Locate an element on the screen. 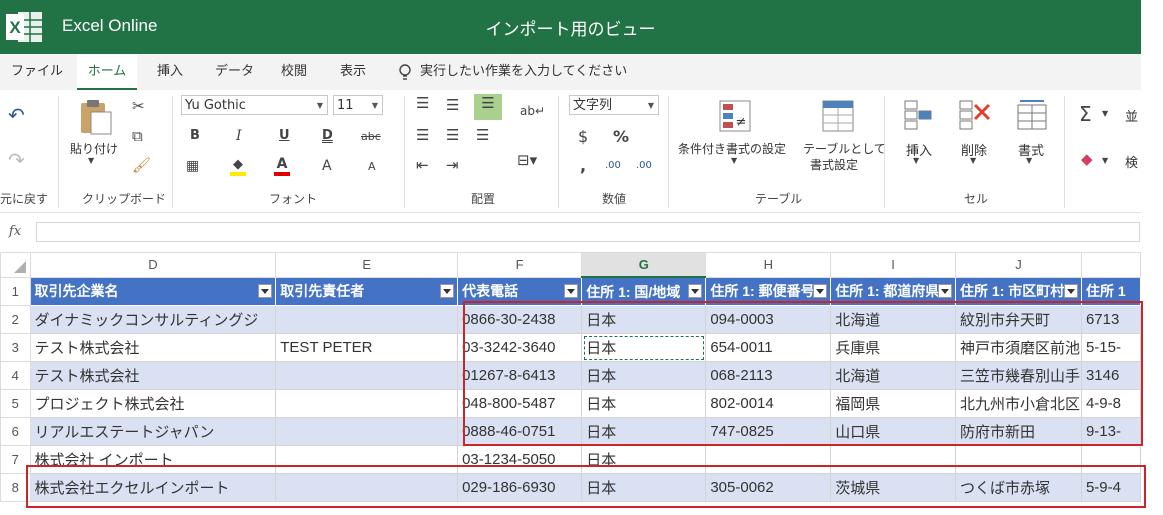 The image size is (1163, 515). undo-icon: ↶ is located at coordinates (16, 115).